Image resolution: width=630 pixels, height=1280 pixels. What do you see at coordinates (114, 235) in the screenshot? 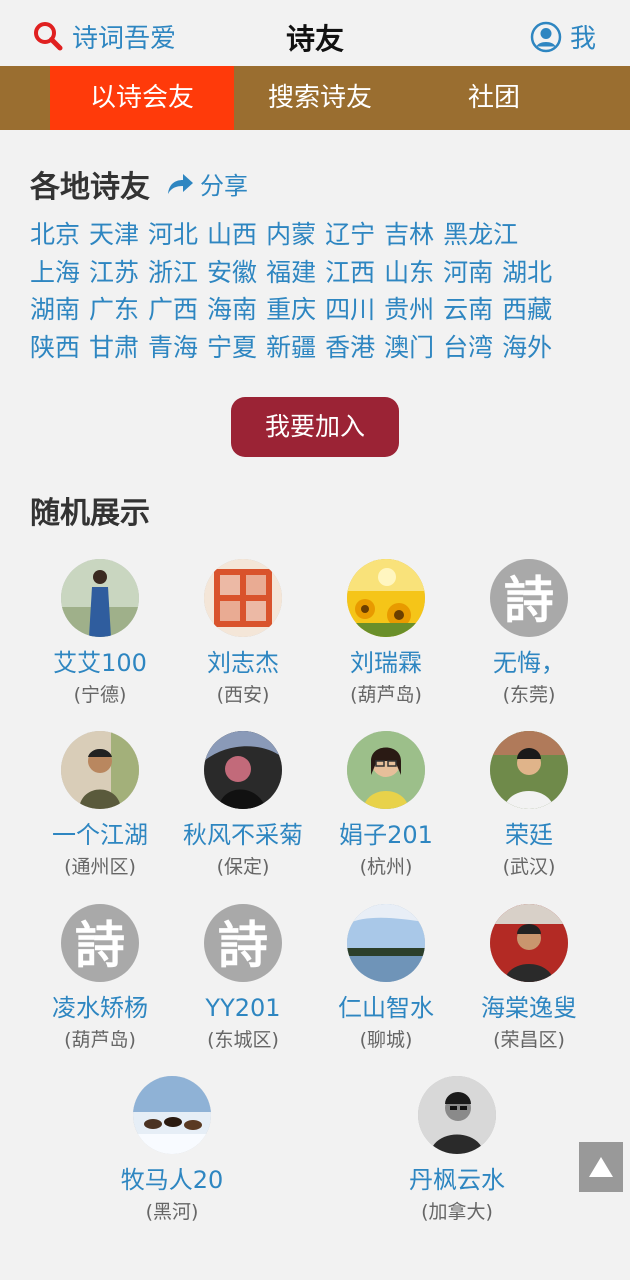
I see `region-link: 天津` at bounding box center [114, 235].